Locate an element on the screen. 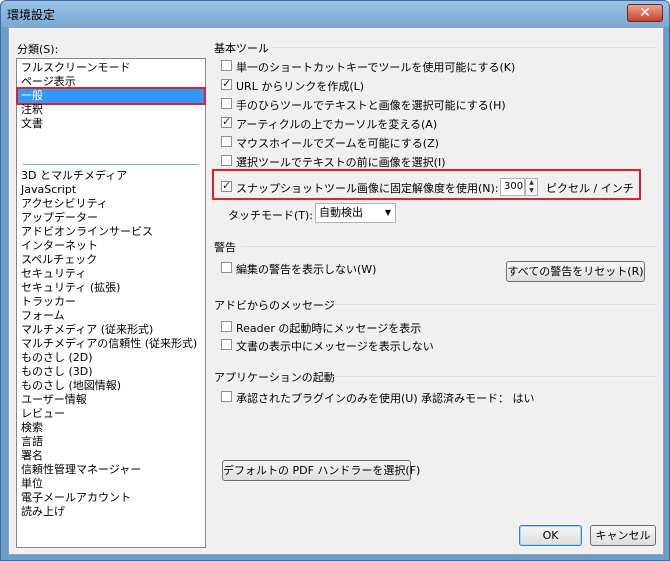 The image size is (670, 561). category-item: 単位 is located at coordinates (32, 484).